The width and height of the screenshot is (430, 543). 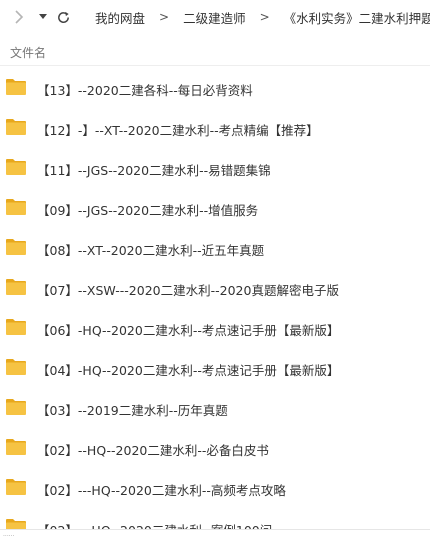 I want to click on list-item: 【03】--2019二建水利--历年真题, so click(x=215, y=408).